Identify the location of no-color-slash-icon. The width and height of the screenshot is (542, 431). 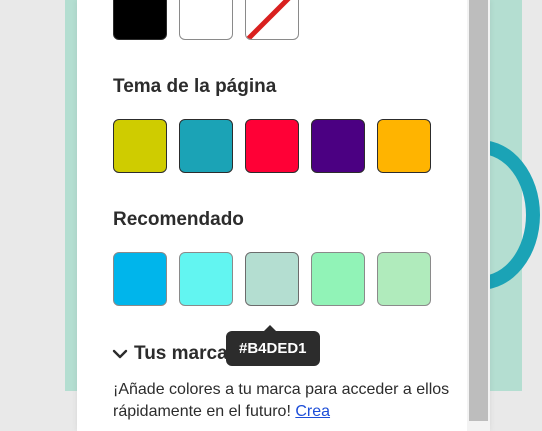
(268, 19).